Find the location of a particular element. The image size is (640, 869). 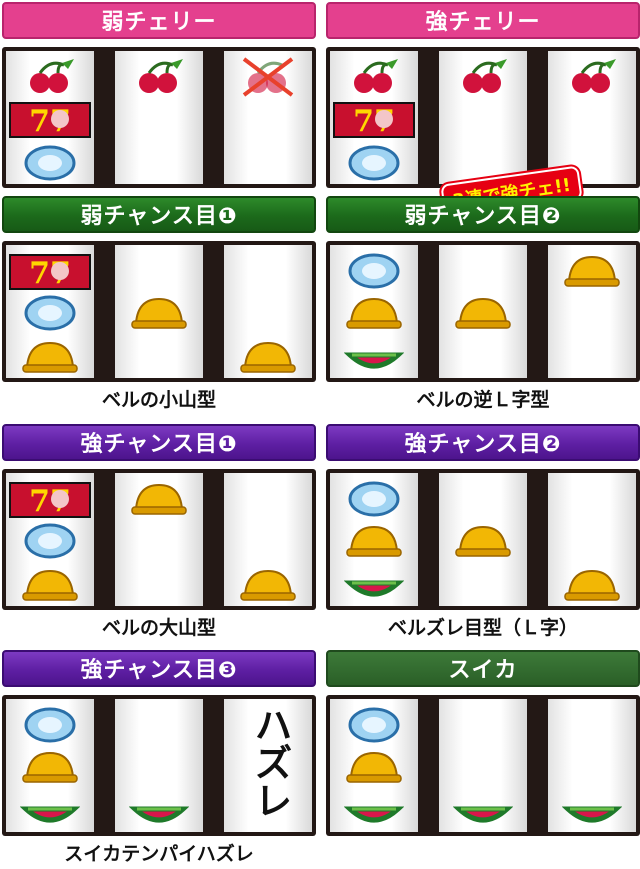

reel-window: ハズレ is located at coordinates (159, 765).